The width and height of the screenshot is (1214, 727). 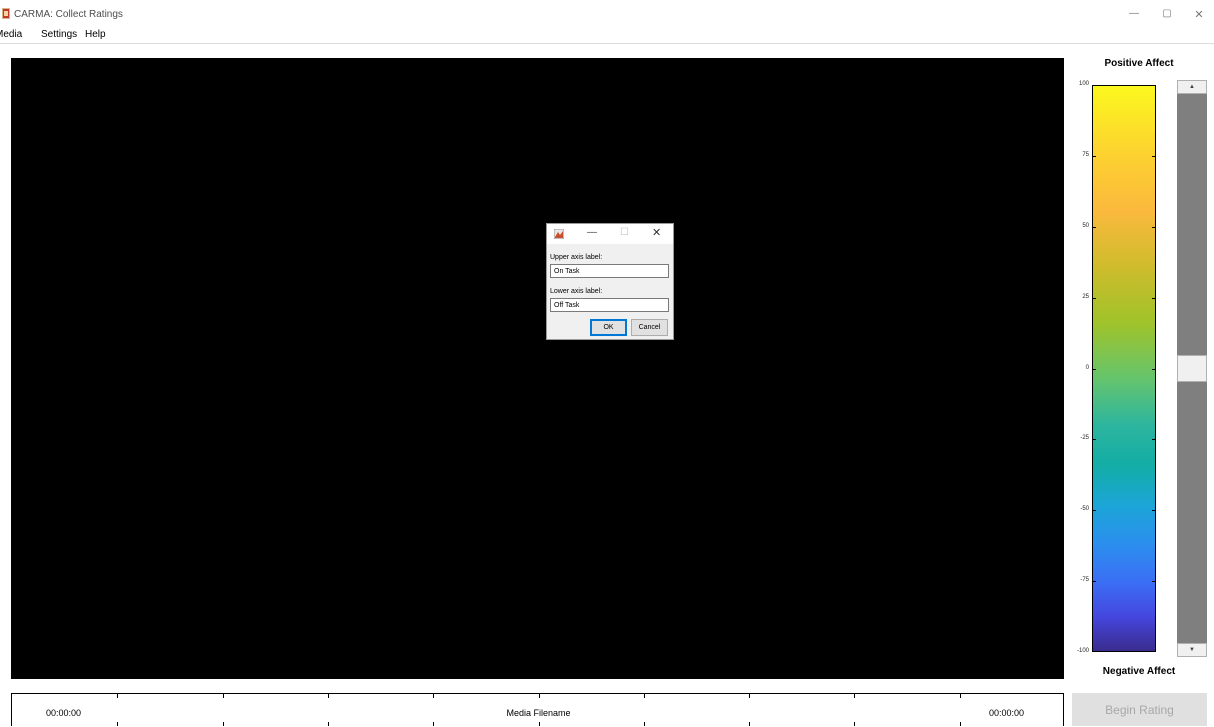 I want to click on lower-axis-input: Off Task, so click(x=609, y=305).